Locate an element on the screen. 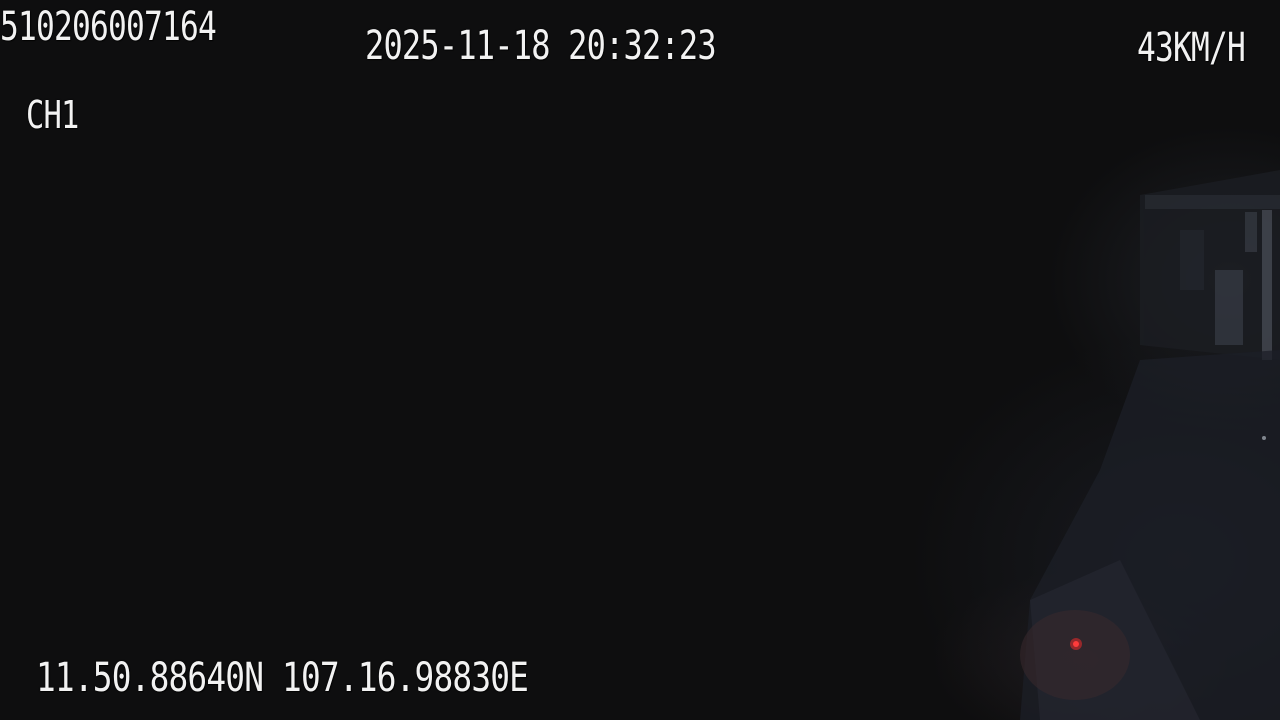 The image size is (1280, 720). right-structure is located at coordinates (1210, 265).